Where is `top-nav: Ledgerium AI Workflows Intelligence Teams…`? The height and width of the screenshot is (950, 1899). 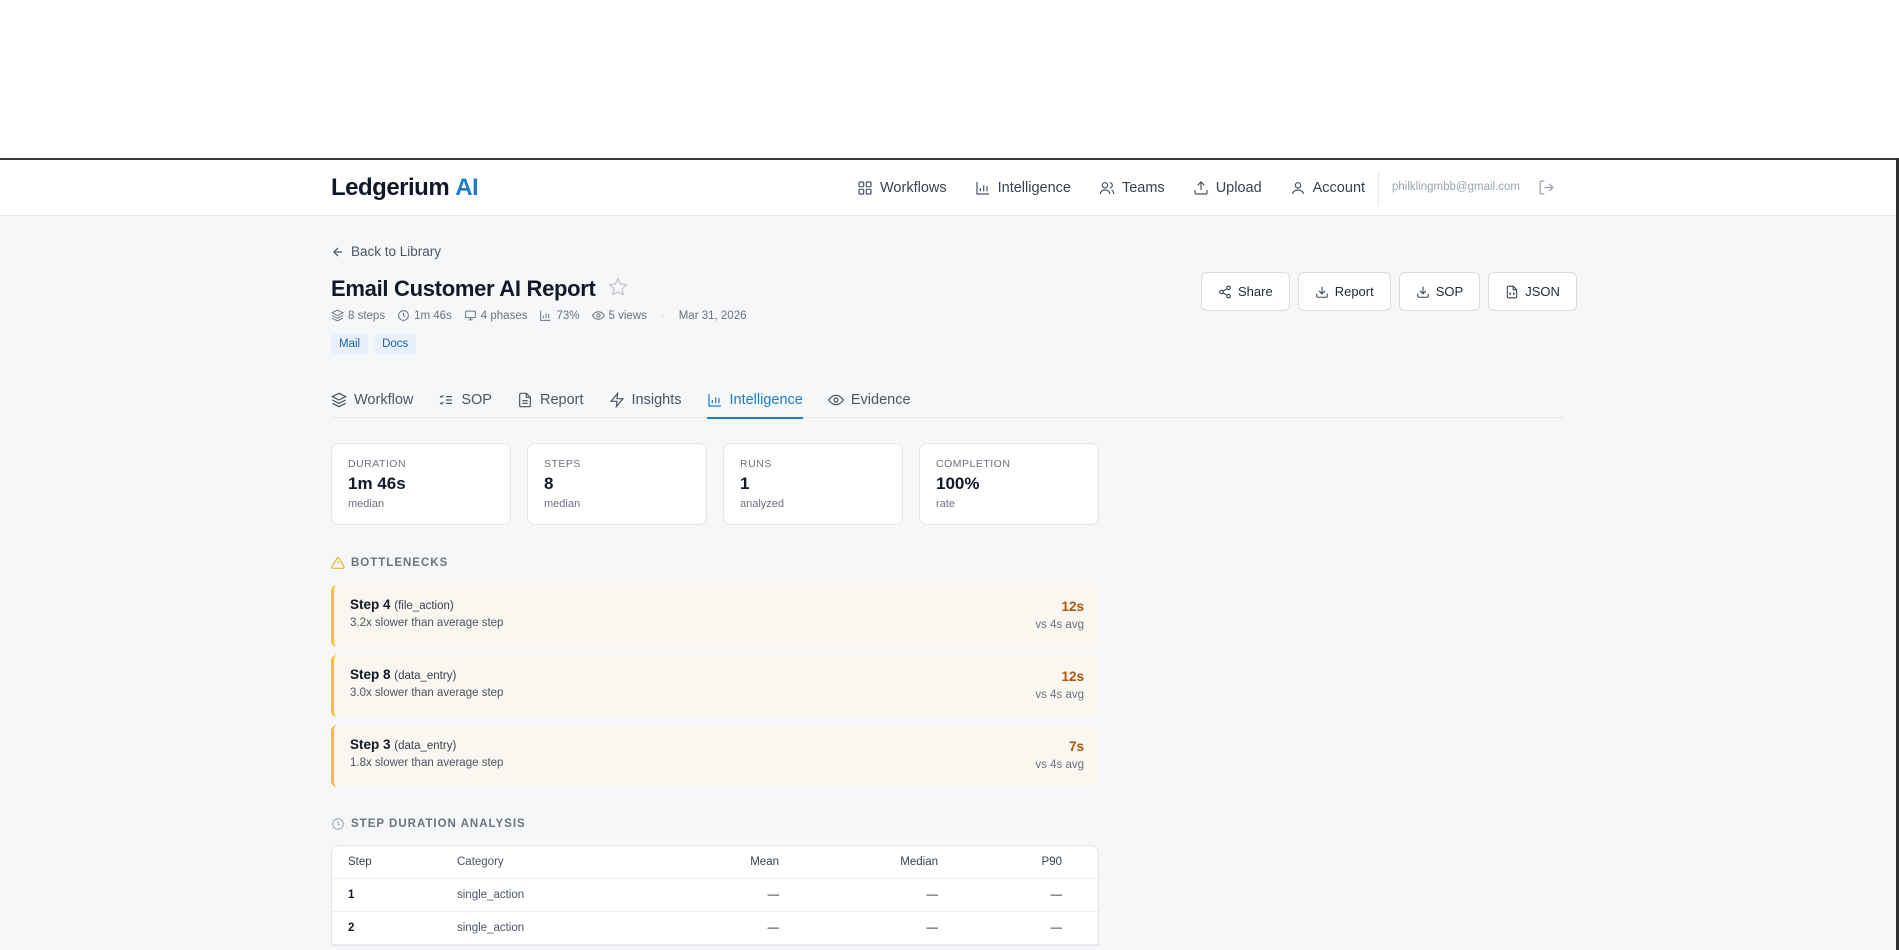
top-nav: Ledgerium AI Workflows Intelligence Teams… is located at coordinates (949, 188).